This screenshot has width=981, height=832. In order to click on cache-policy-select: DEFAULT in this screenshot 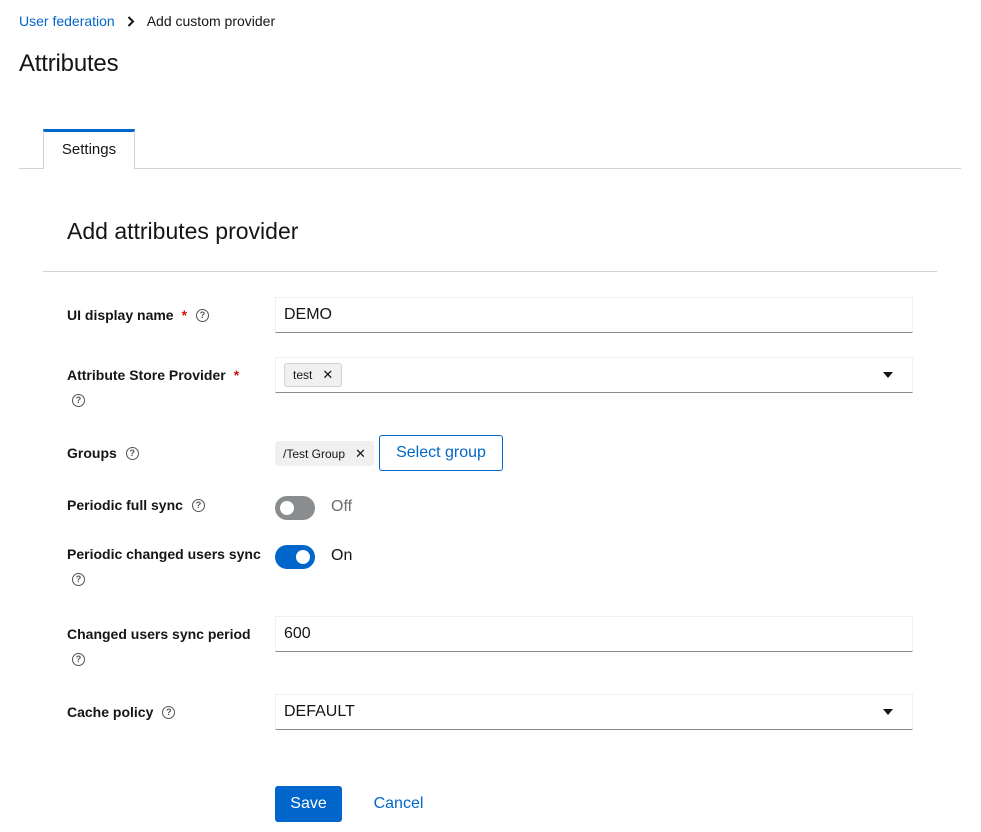, I will do `click(594, 712)`.